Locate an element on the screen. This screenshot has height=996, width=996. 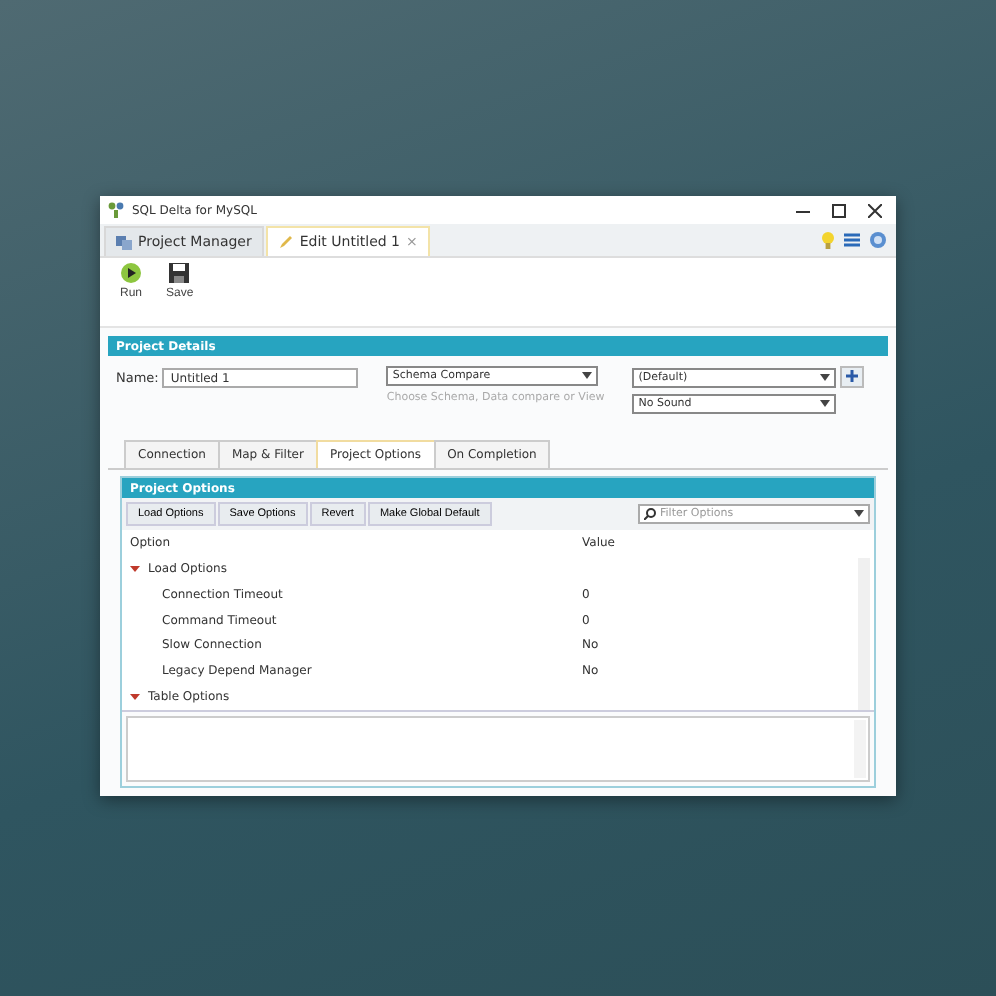
play-icon is located at coordinates (131, 273).